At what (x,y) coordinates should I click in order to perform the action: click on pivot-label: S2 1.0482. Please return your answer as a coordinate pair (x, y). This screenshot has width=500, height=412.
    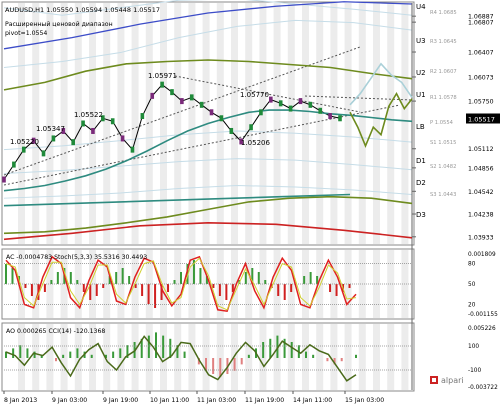
    Looking at the image, I should click on (443, 167).